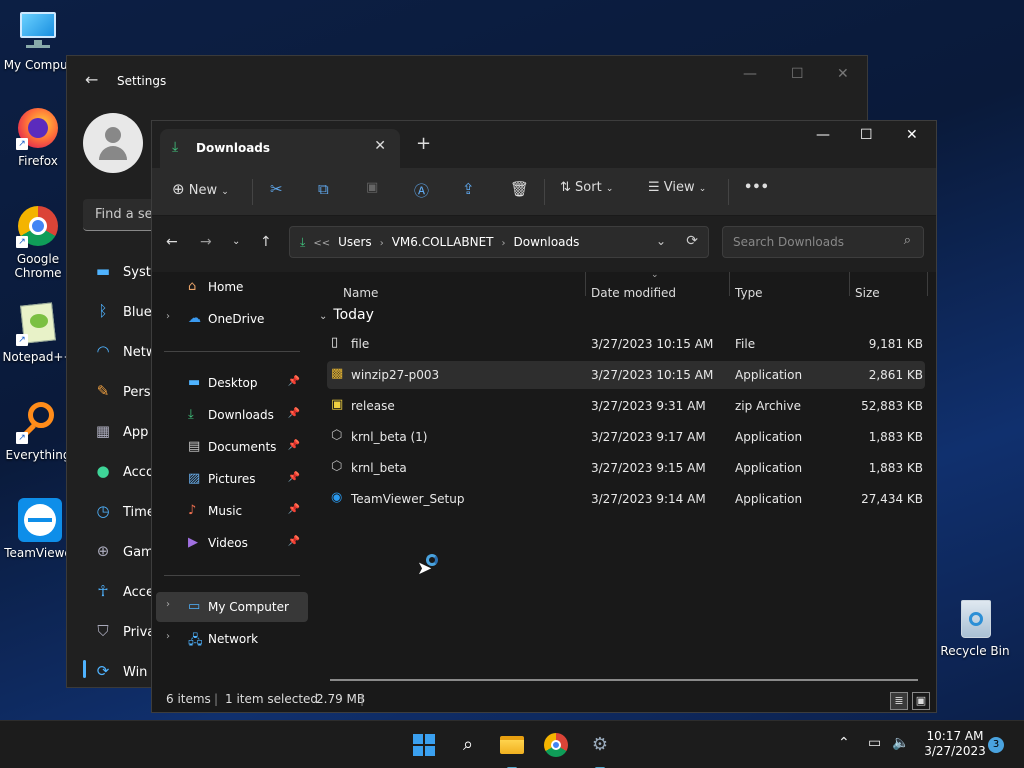 The width and height of the screenshot is (1024, 768). Describe the element at coordinates (633, 293) in the screenshot. I see `column-header-date: Date modified` at that location.